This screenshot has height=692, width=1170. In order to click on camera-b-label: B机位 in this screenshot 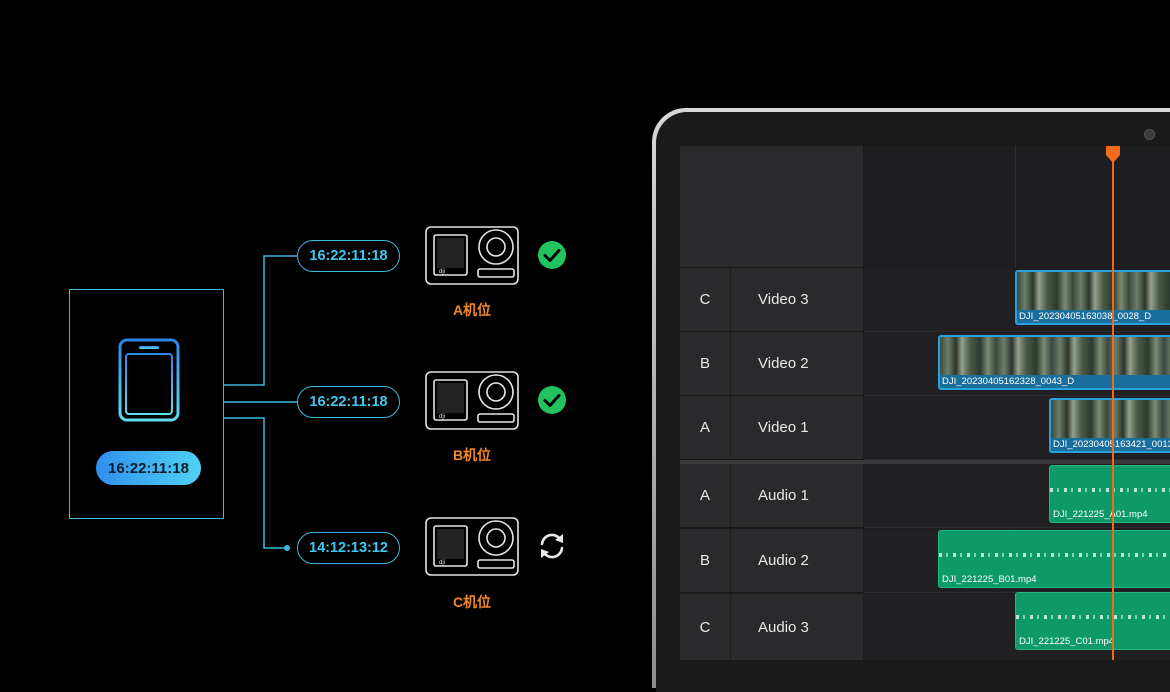, I will do `click(472, 455)`.